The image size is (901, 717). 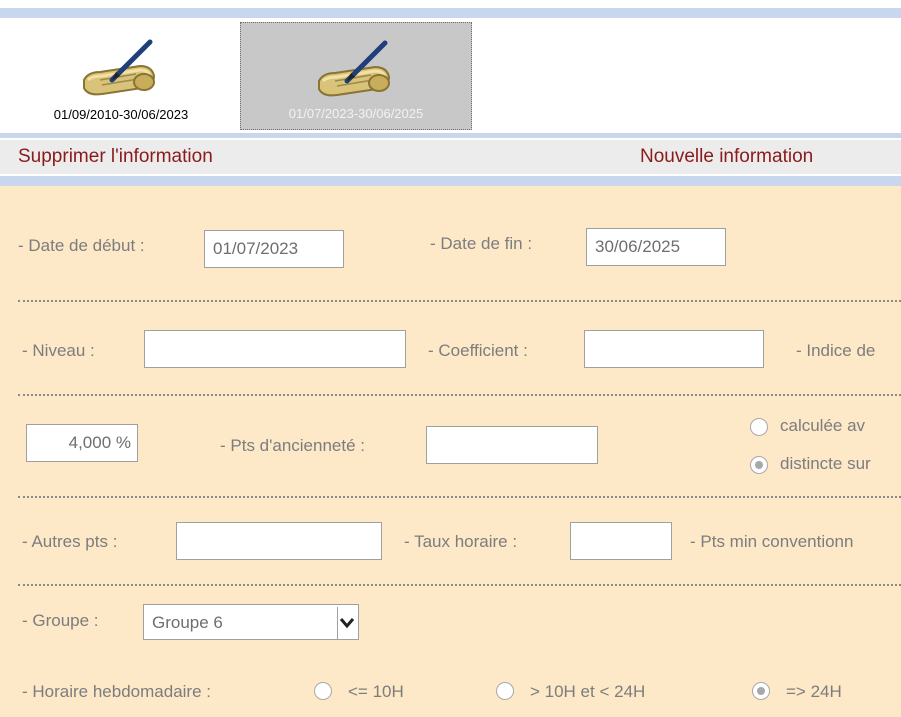 What do you see at coordinates (60, 620) in the screenshot?
I see `groupe-label: - Groupe :` at bounding box center [60, 620].